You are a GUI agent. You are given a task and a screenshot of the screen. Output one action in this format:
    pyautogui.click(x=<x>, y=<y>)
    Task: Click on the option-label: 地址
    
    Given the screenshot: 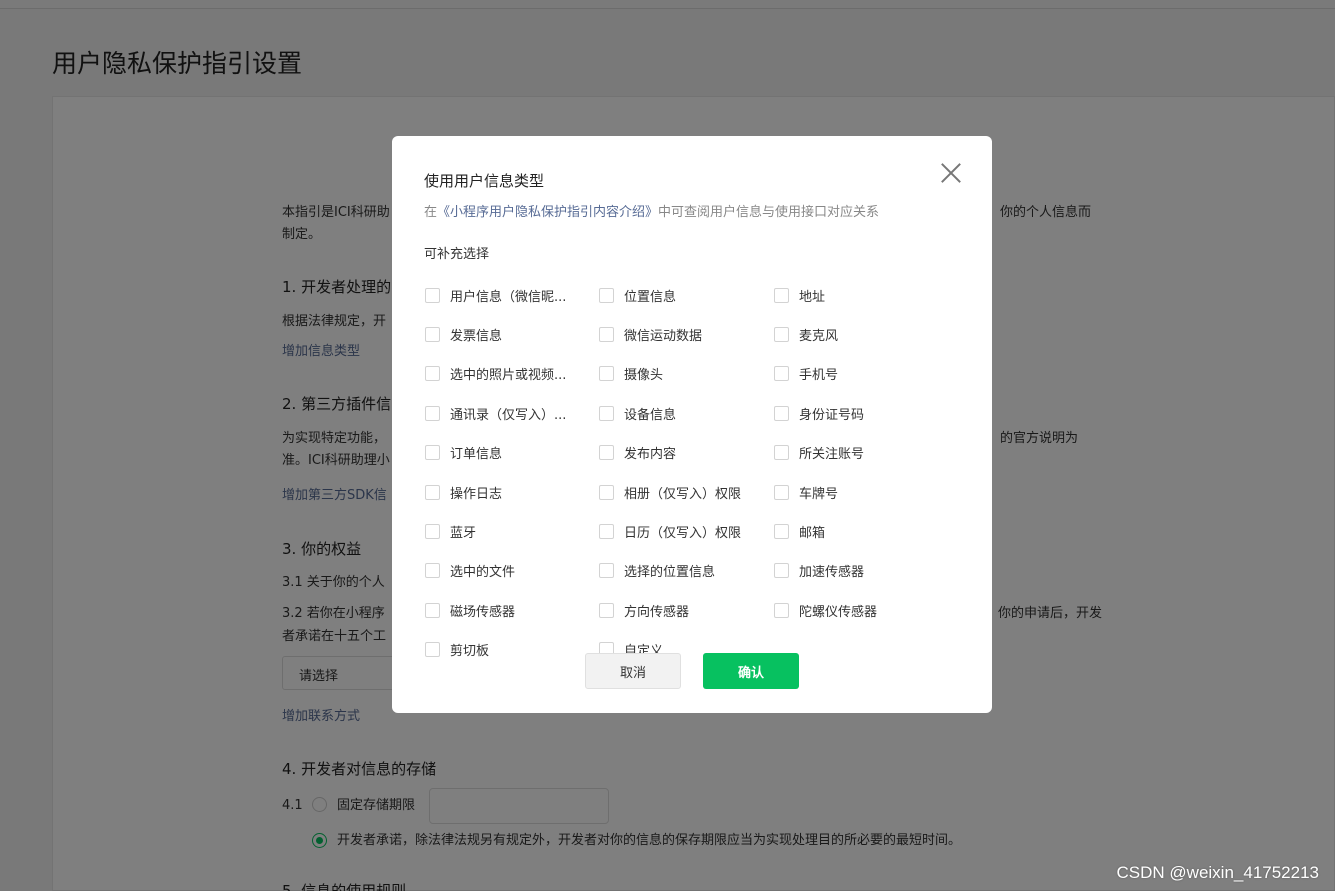 What is the action you would take?
    pyautogui.click(x=812, y=297)
    